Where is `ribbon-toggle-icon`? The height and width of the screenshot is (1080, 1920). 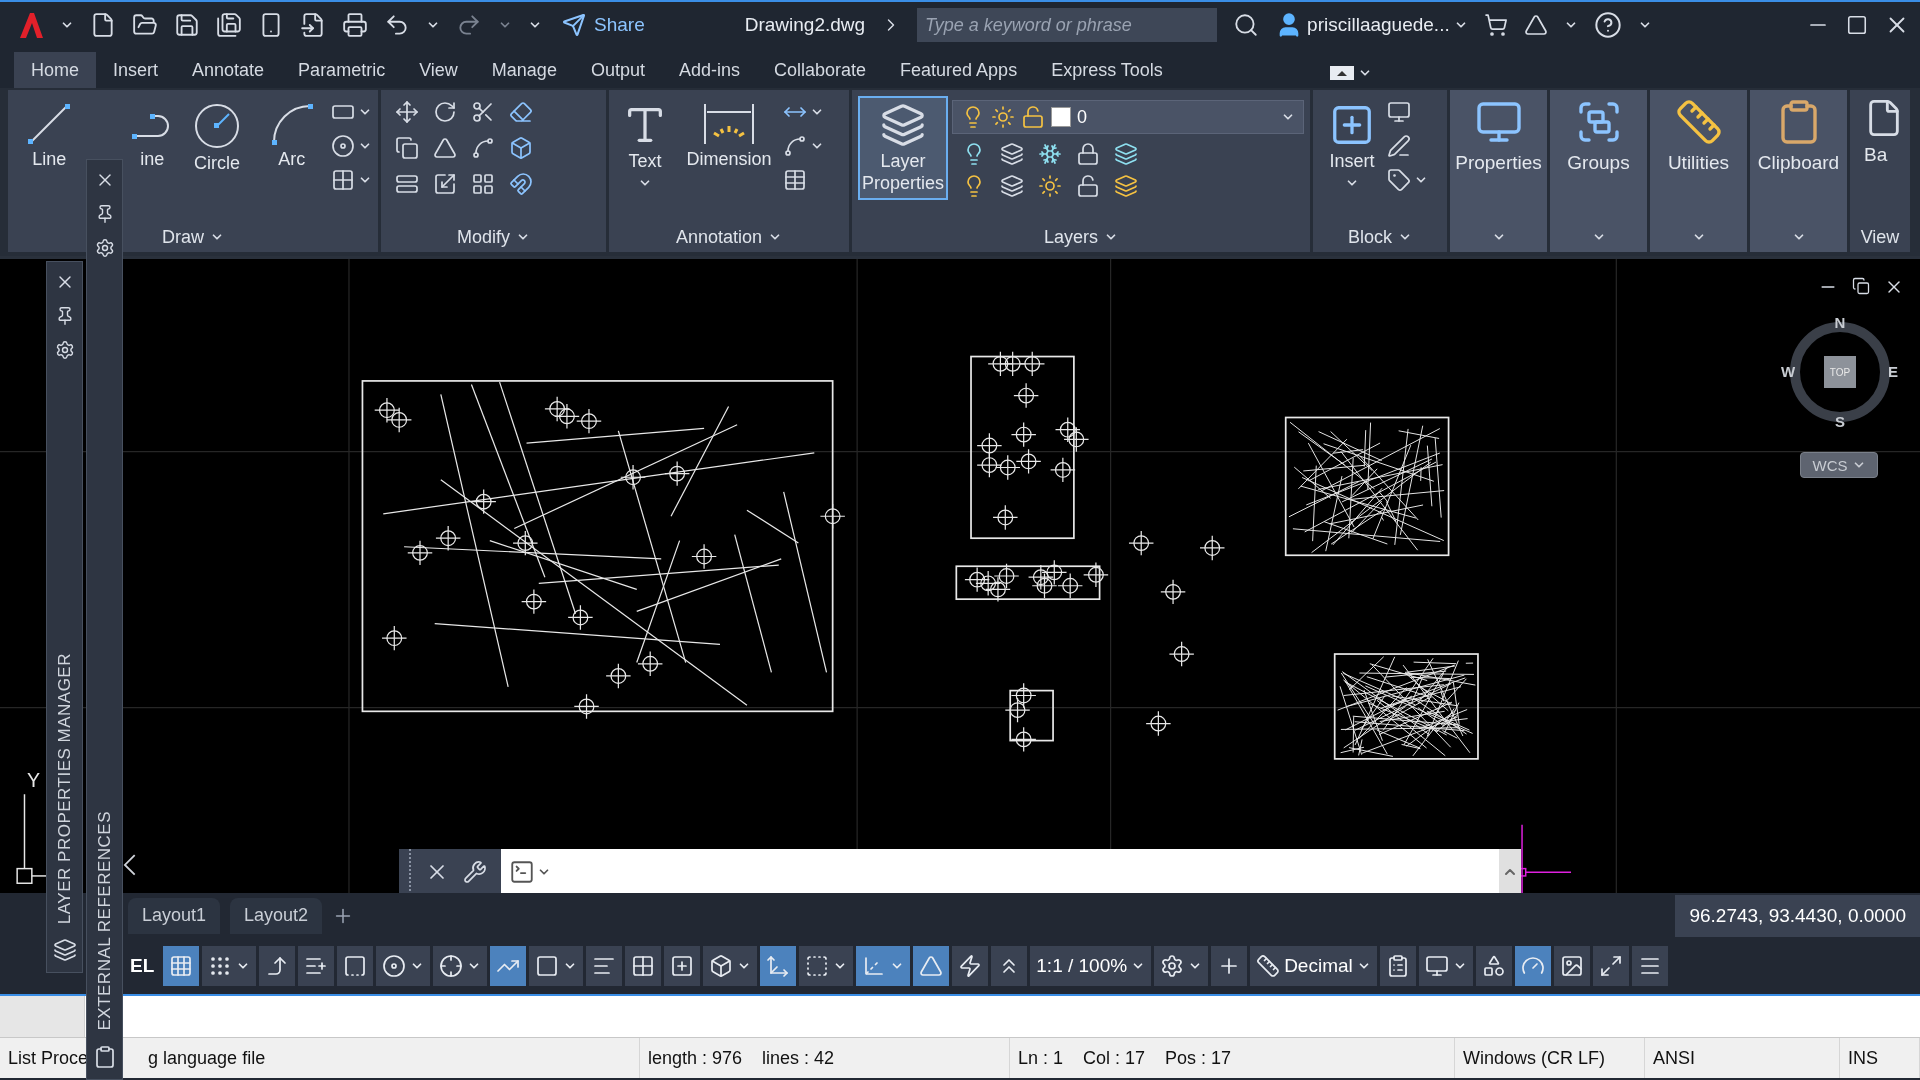 ribbon-toggle-icon is located at coordinates (1341, 73).